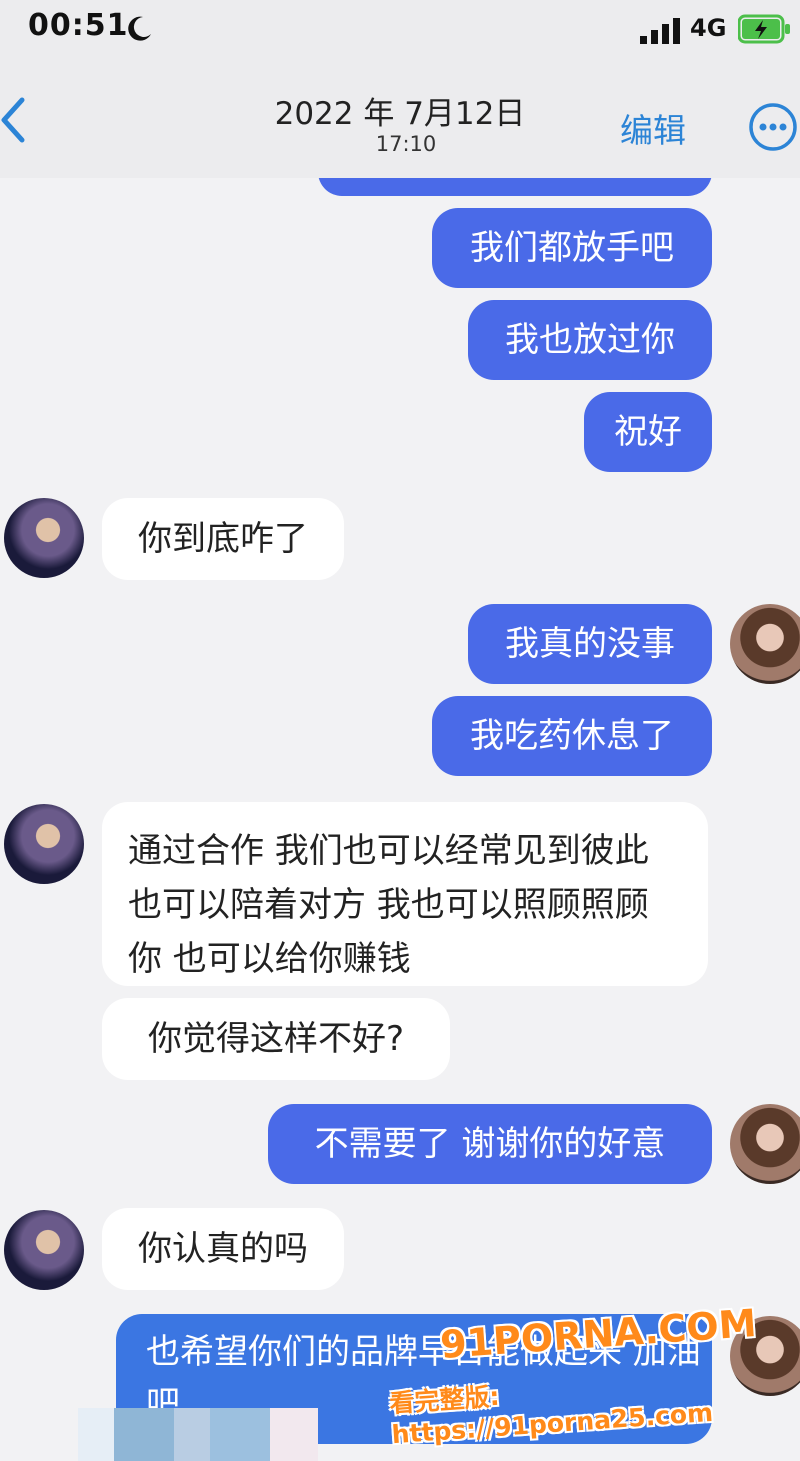 The height and width of the screenshot is (1461, 800). What do you see at coordinates (590, 644) in the screenshot?
I see `message-bubble-out: 我真的没事` at bounding box center [590, 644].